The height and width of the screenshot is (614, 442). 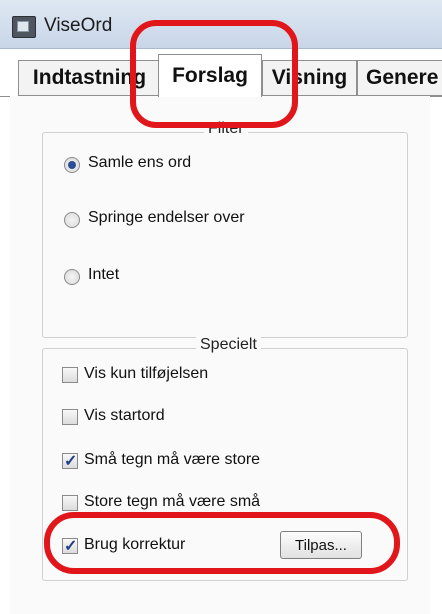 What do you see at coordinates (70, 417) in the screenshot?
I see `checkbox-vis-startord` at bounding box center [70, 417].